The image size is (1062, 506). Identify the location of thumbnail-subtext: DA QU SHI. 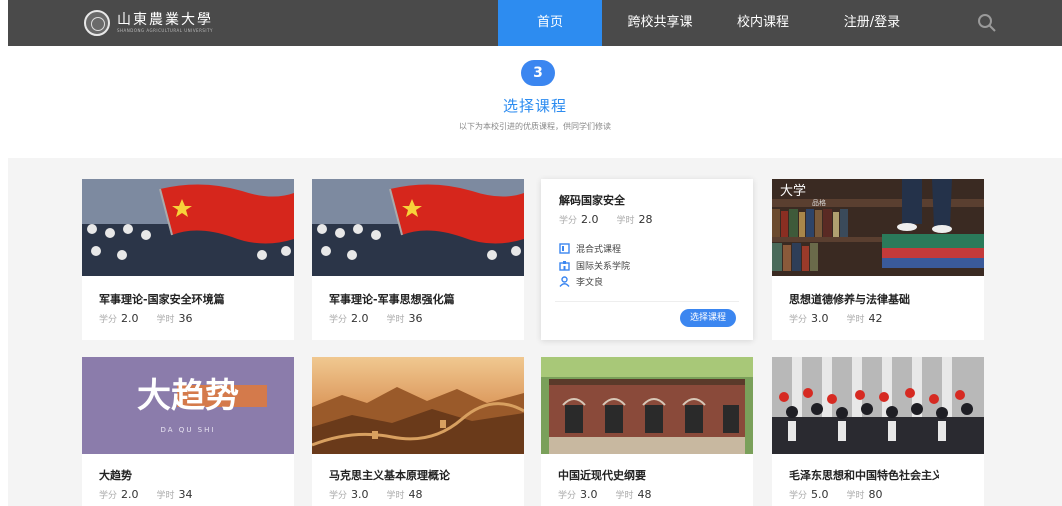
(188, 430).